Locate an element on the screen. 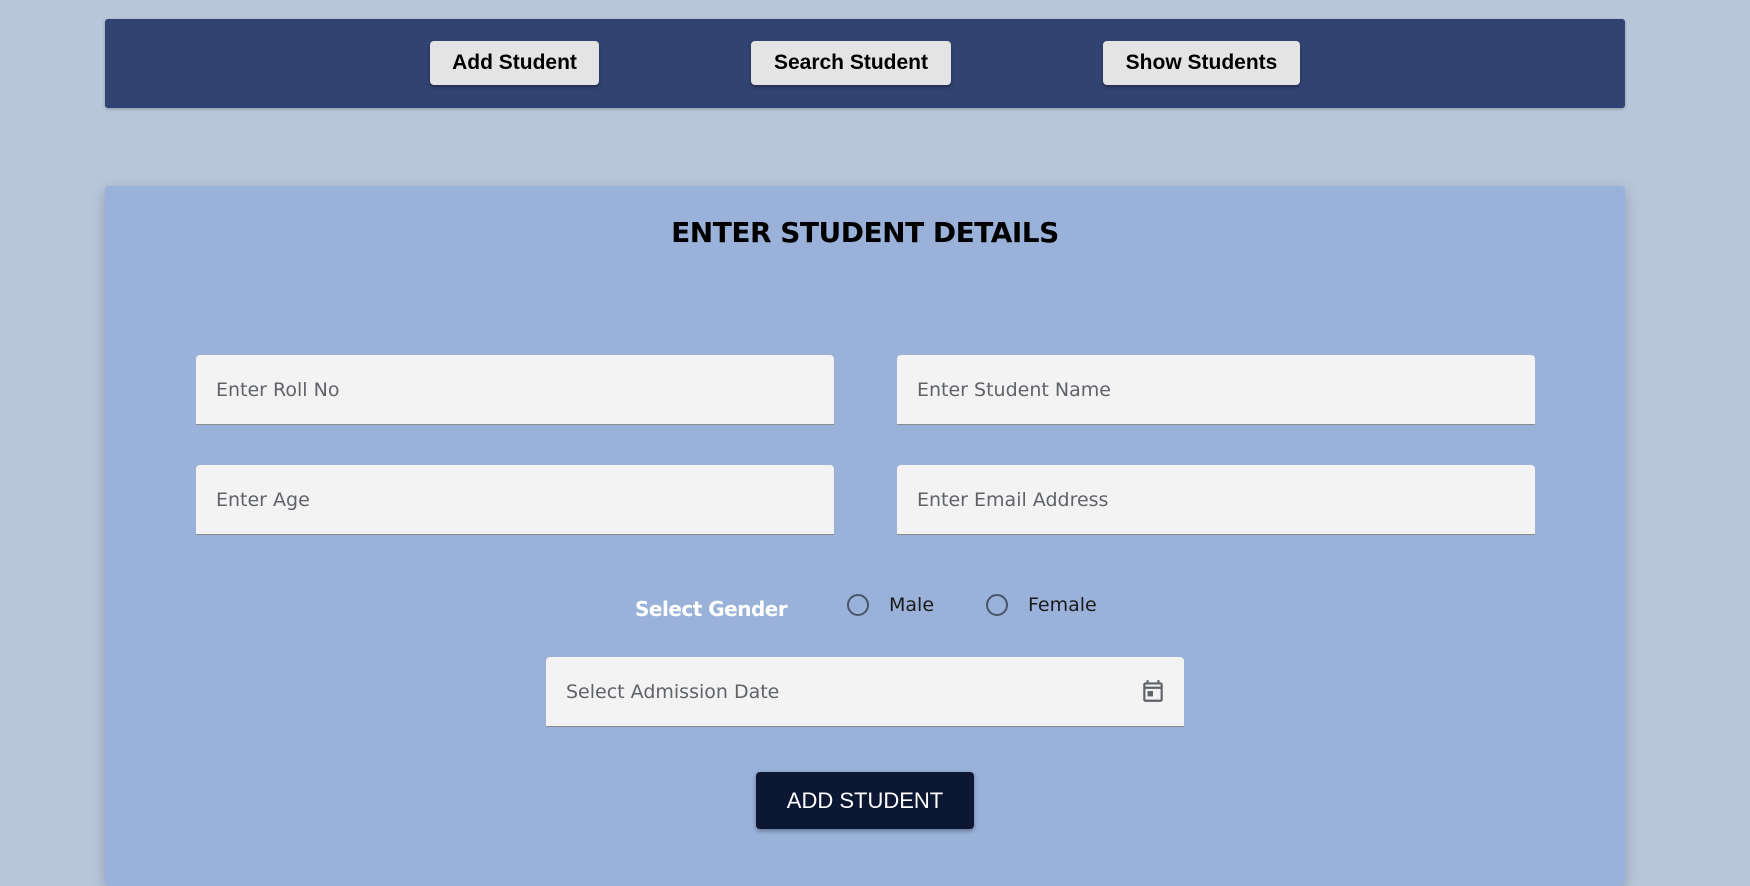 The height and width of the screenshot is (886, 1750). gender-label: Select Gender is located at coordinates (711, 609).